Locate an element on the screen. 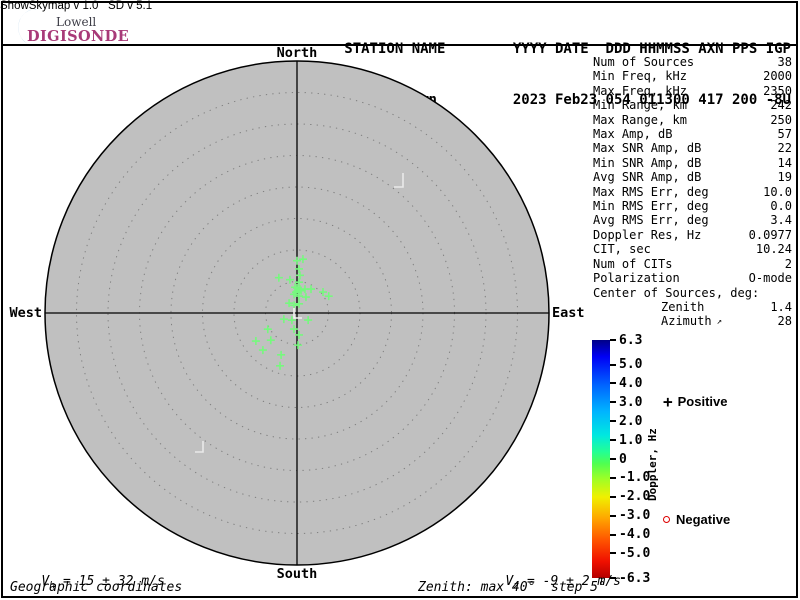 The height and width of the screenshot is (600, 800). colorbar-tick-label: 1.0 is located at coordinates (631, 440).